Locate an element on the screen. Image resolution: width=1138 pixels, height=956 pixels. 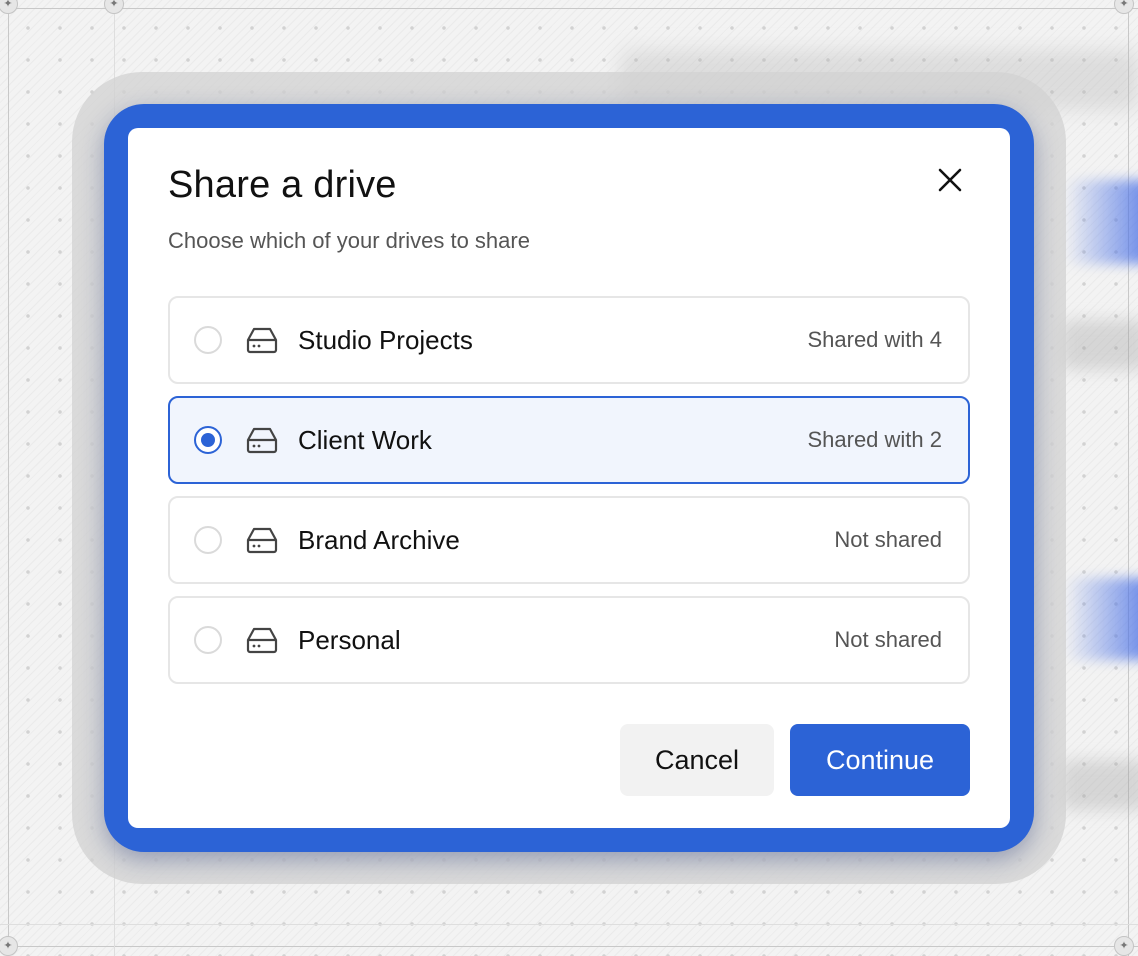
cancel-button: Cancel is located at coordinates (697, 760).